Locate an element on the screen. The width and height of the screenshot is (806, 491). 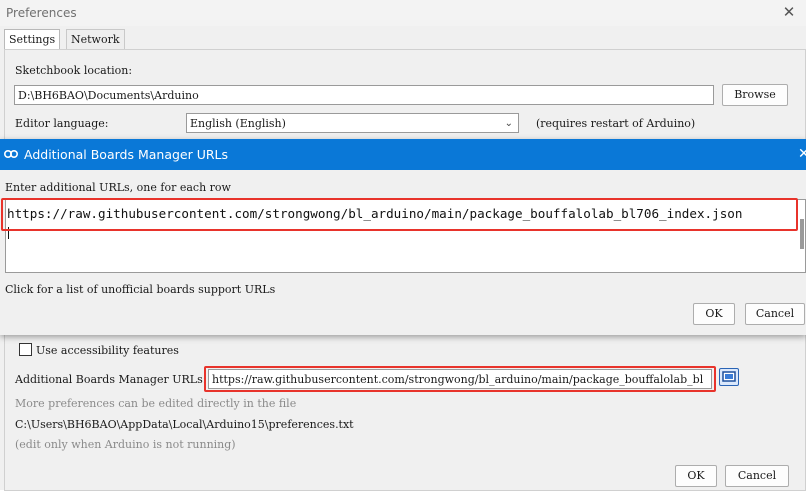
accessibility-label: Use accessibility features is located at coordinates (107, 350).